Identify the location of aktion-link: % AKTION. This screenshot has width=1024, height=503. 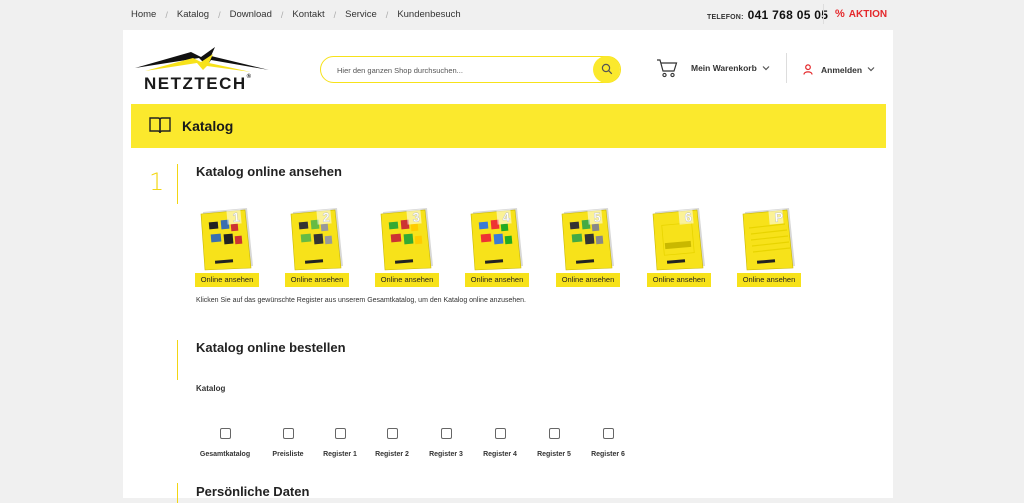
(861, 14).